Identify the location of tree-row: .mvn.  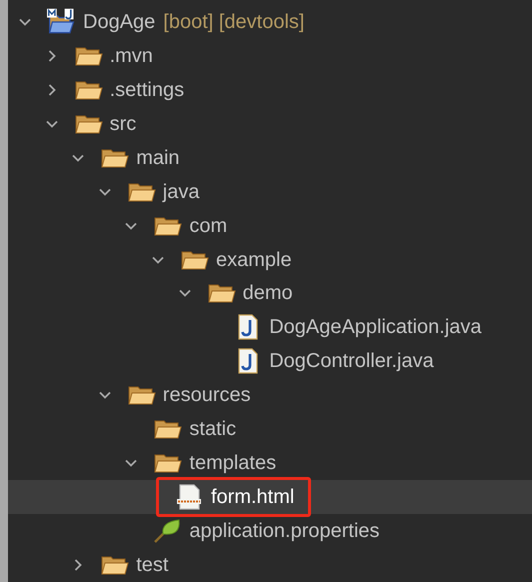
(270, 55).